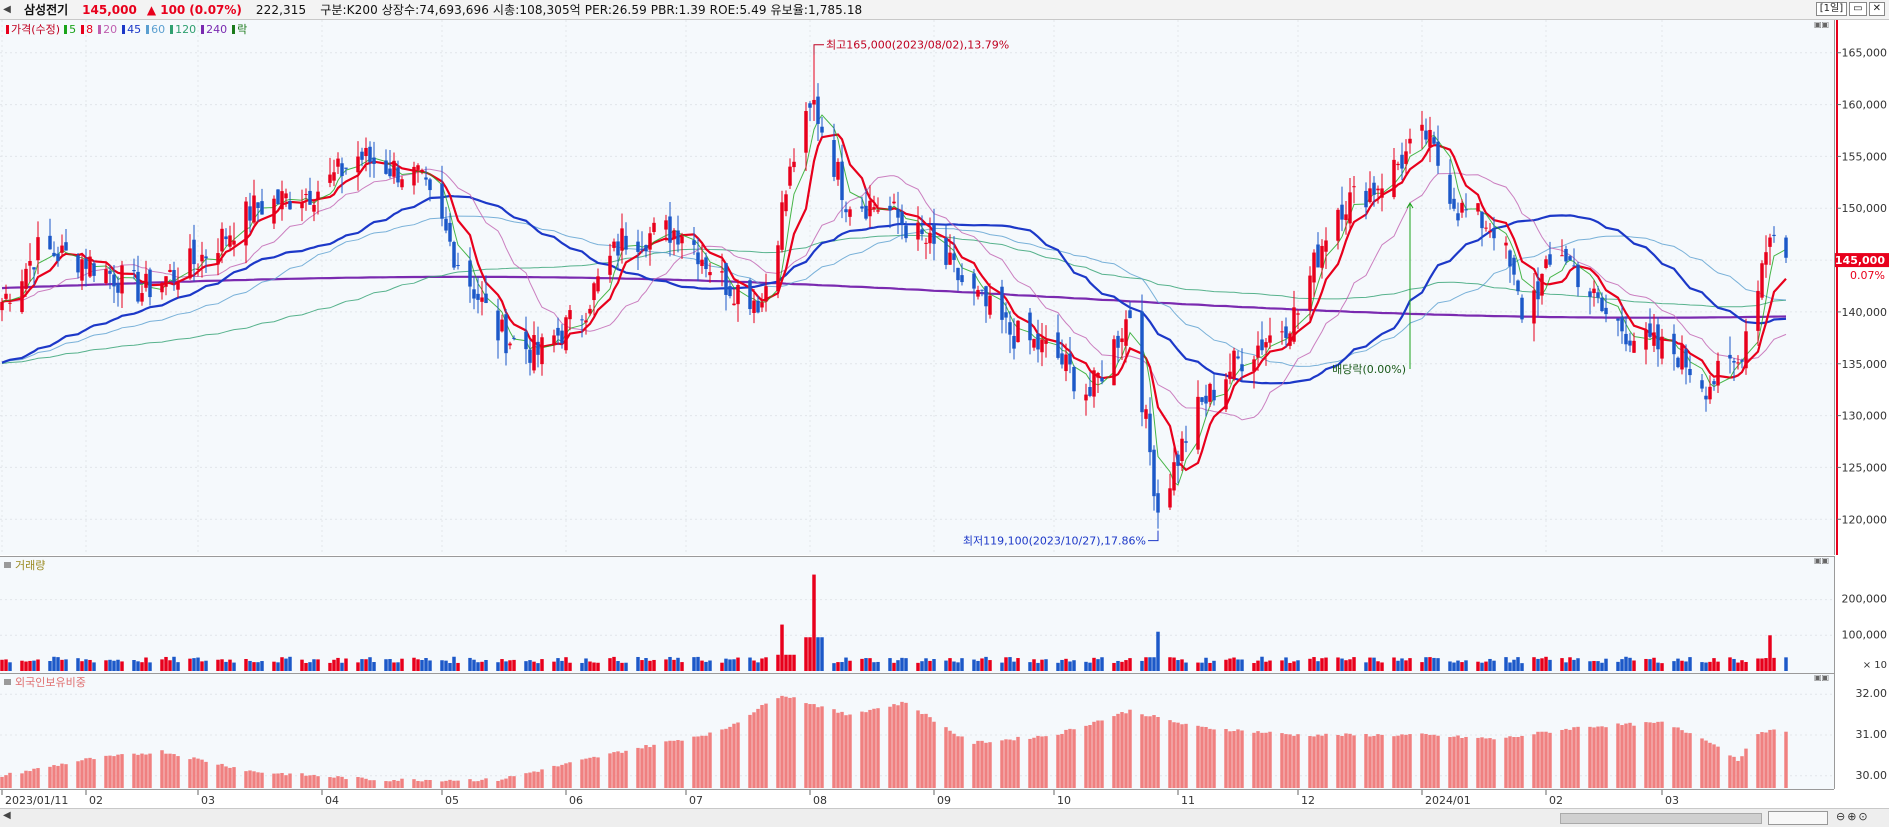 The height and width of the screenshot is (827, 1889). Describe the element at coordinates (1876, 9) in the screenshot. I see `close-icon: ✕` at that location.